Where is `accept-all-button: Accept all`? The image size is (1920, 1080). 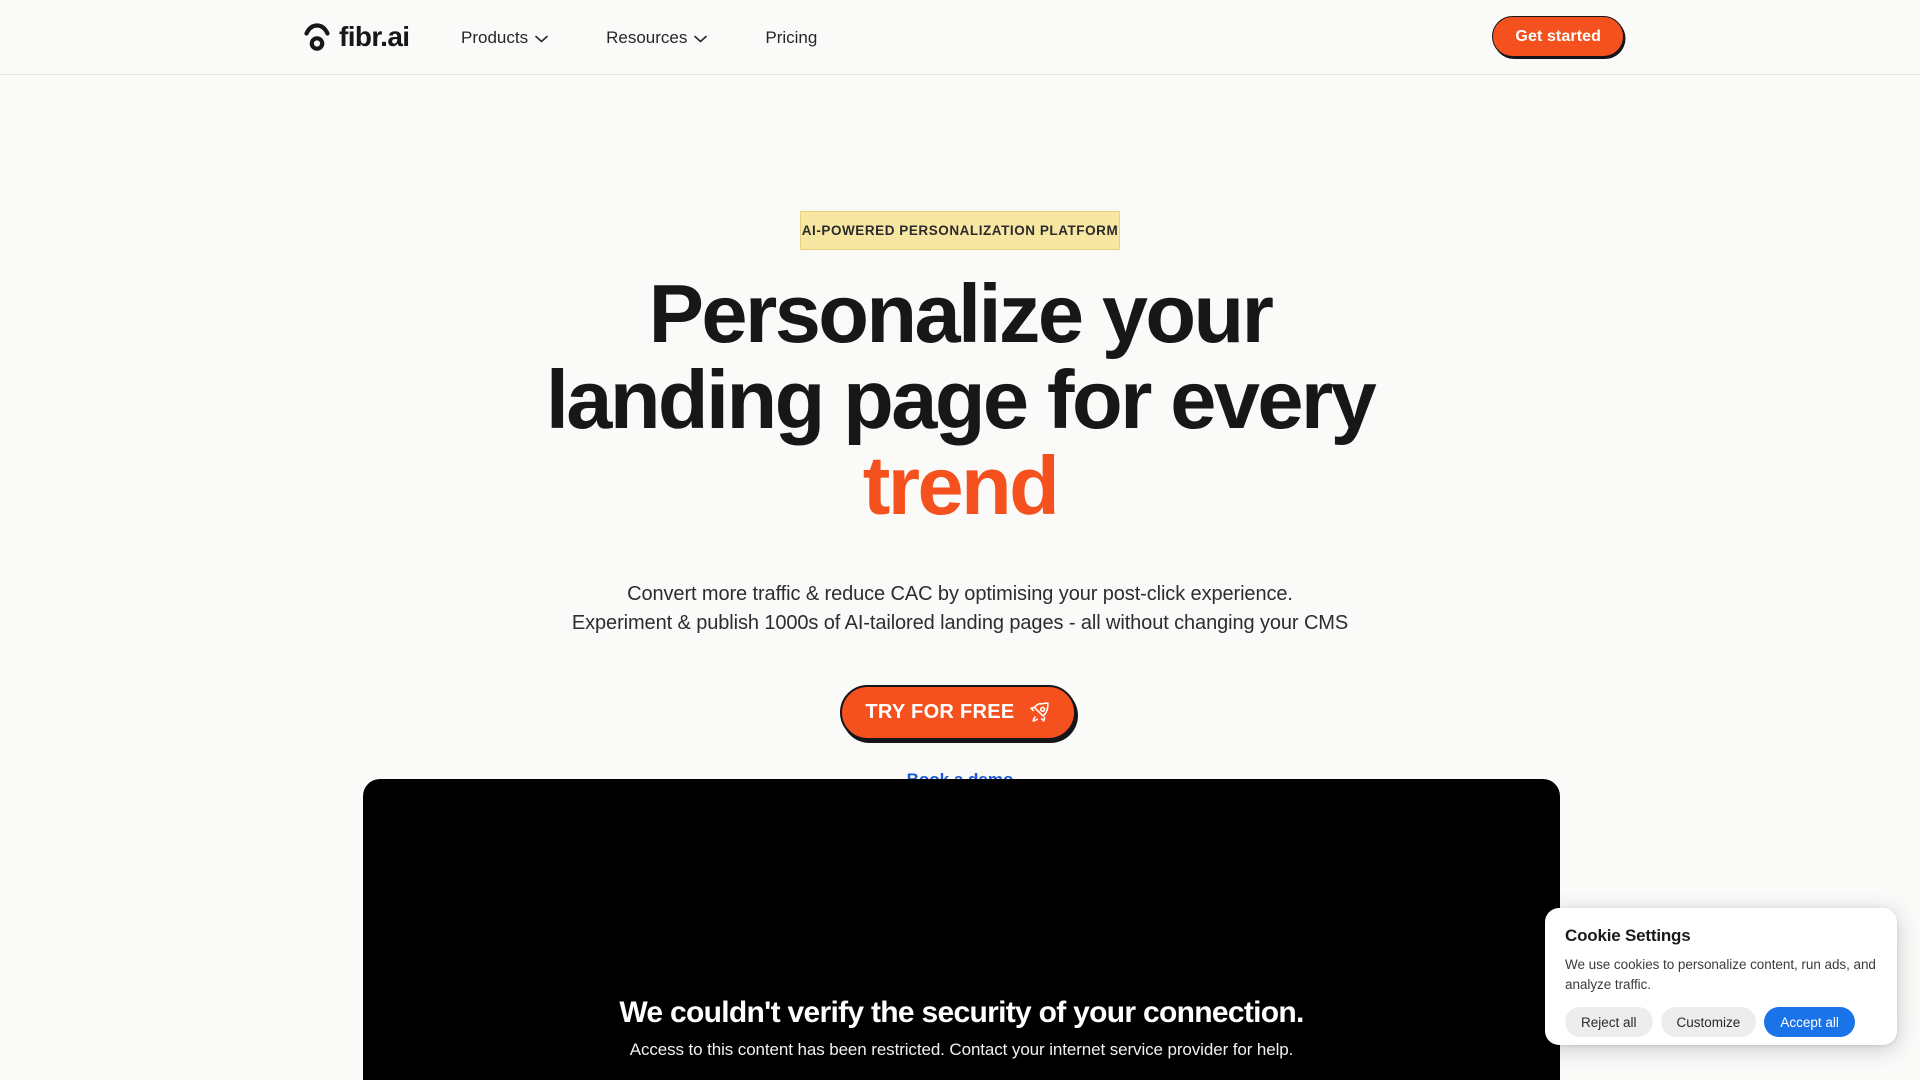
accept-all-button: Accept all is located at coordinates (1809, 1022).